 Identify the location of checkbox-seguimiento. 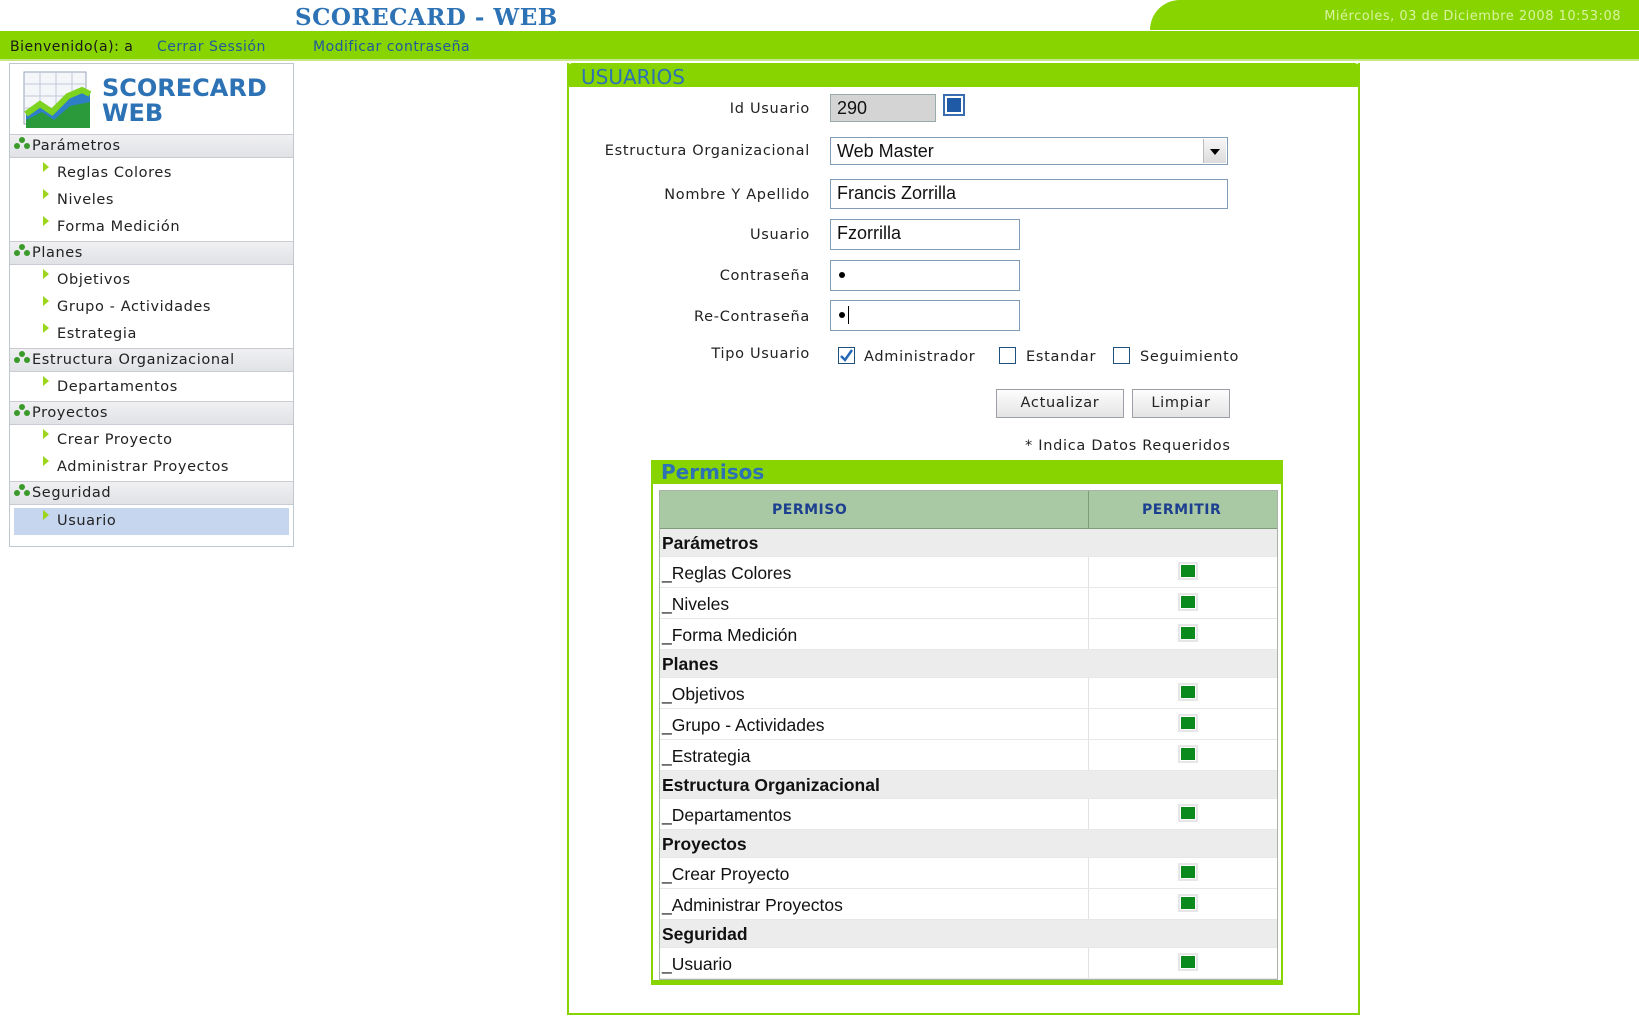
(1121, 355).